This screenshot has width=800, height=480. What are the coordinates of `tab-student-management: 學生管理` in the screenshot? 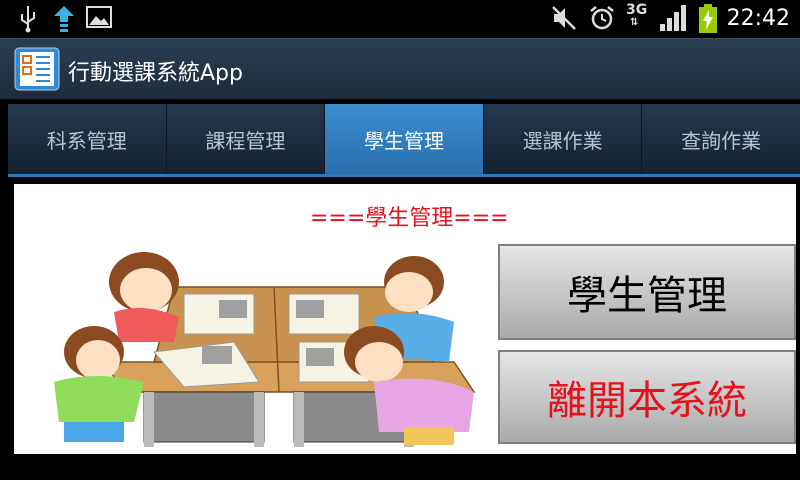 It's located at (404, 139).